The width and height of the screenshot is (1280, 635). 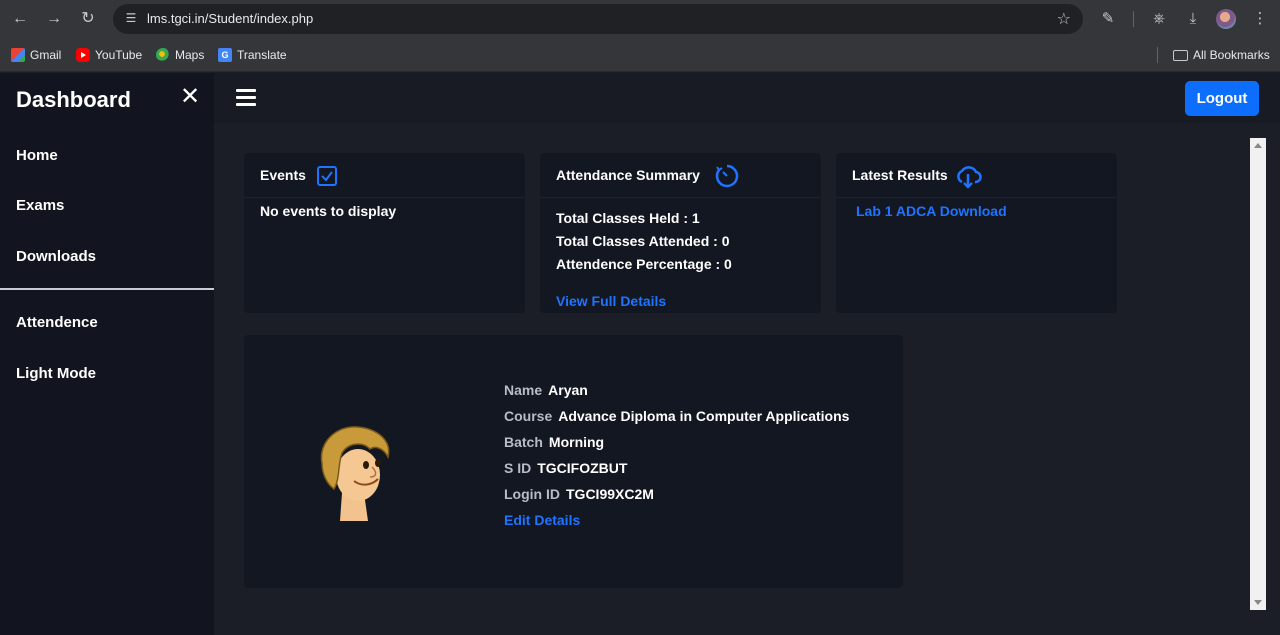 What do you see at coordinates (644, 264) in the screenshot?
I see `attendance-percentage: Attendence Percentage : 0` at bounding box center [644, 264].